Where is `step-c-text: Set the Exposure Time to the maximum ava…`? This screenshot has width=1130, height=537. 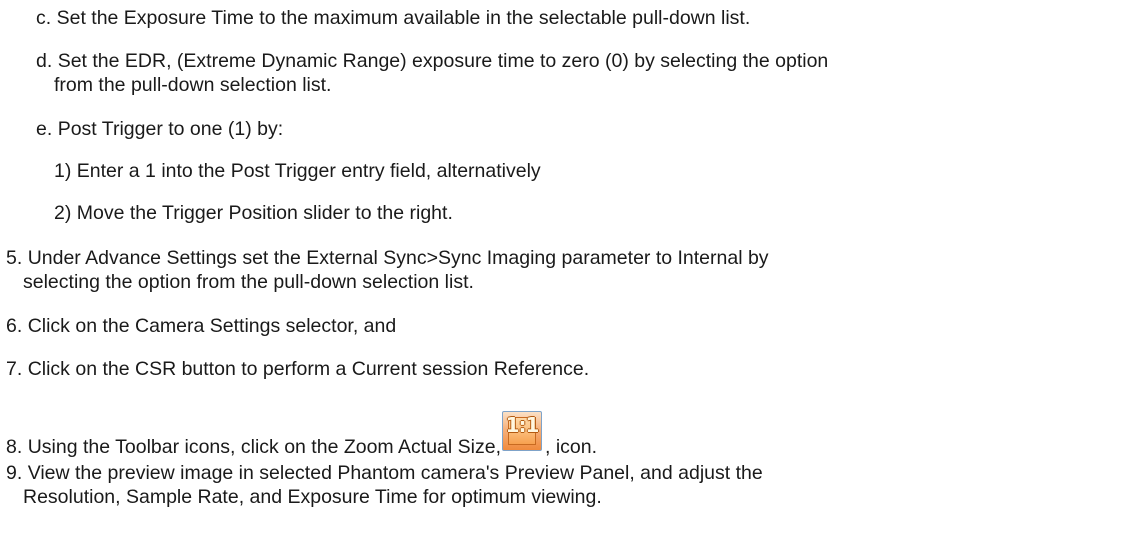 step-c-text: Set the Exposure Time to the maximum ava… is located at coordinates (403, 18).